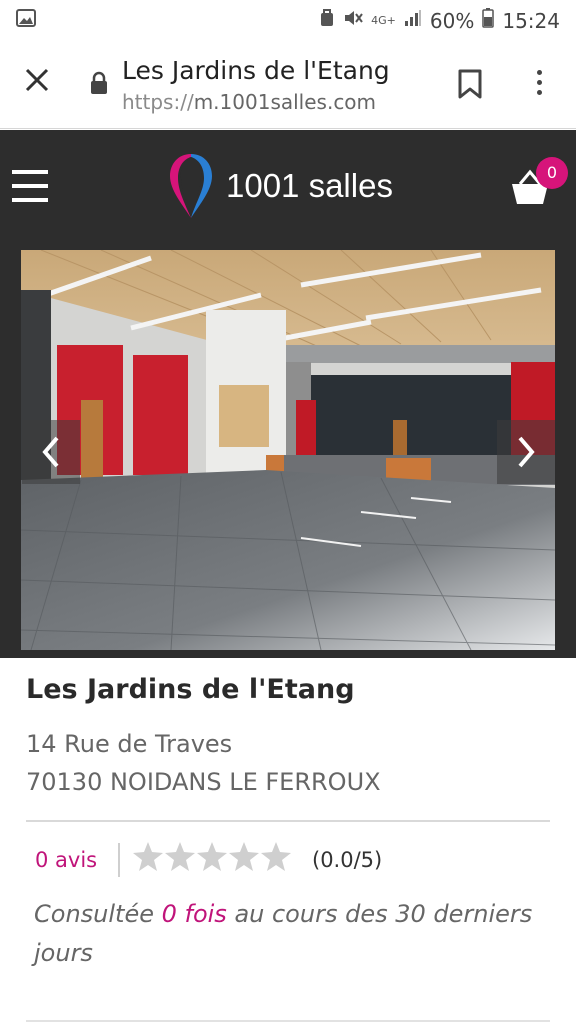 The image size is (576, 1024). What do you see at coordinates (30, 186) in the screenshot?
I see `hamburger-icon` at bounding box center [30, 186].